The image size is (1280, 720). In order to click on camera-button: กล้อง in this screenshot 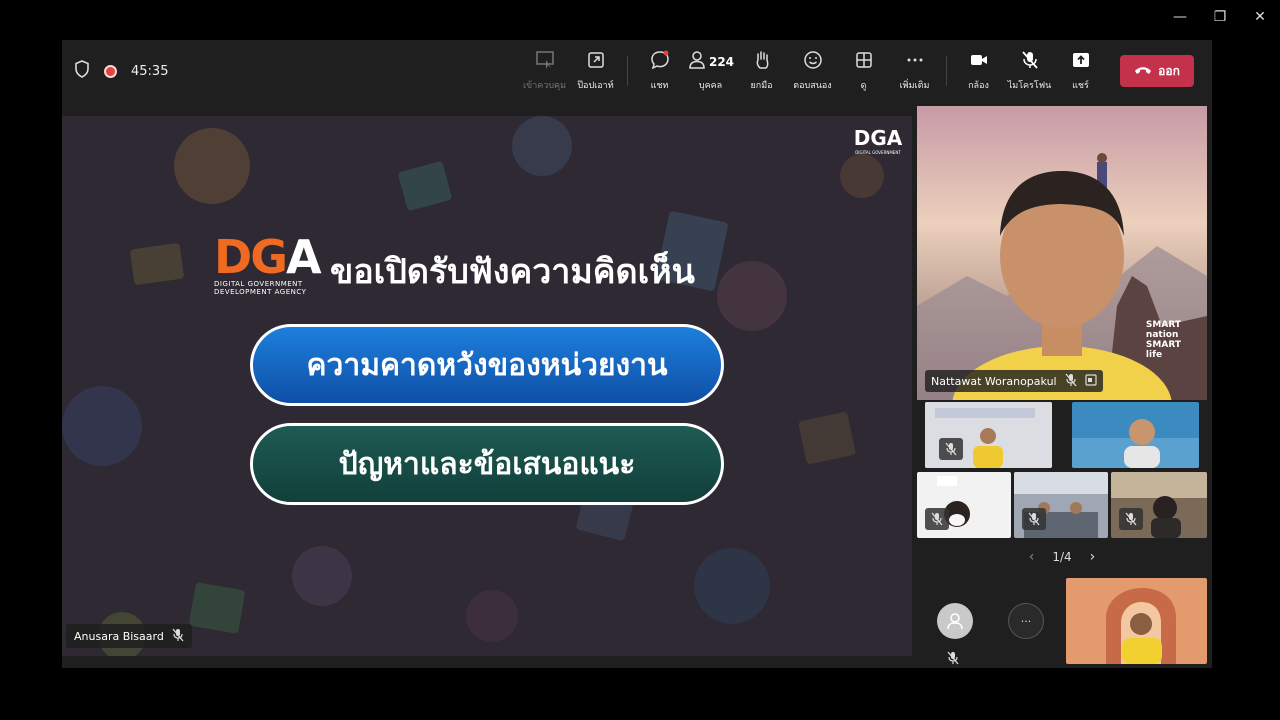, I will do `click(978, 71)`.